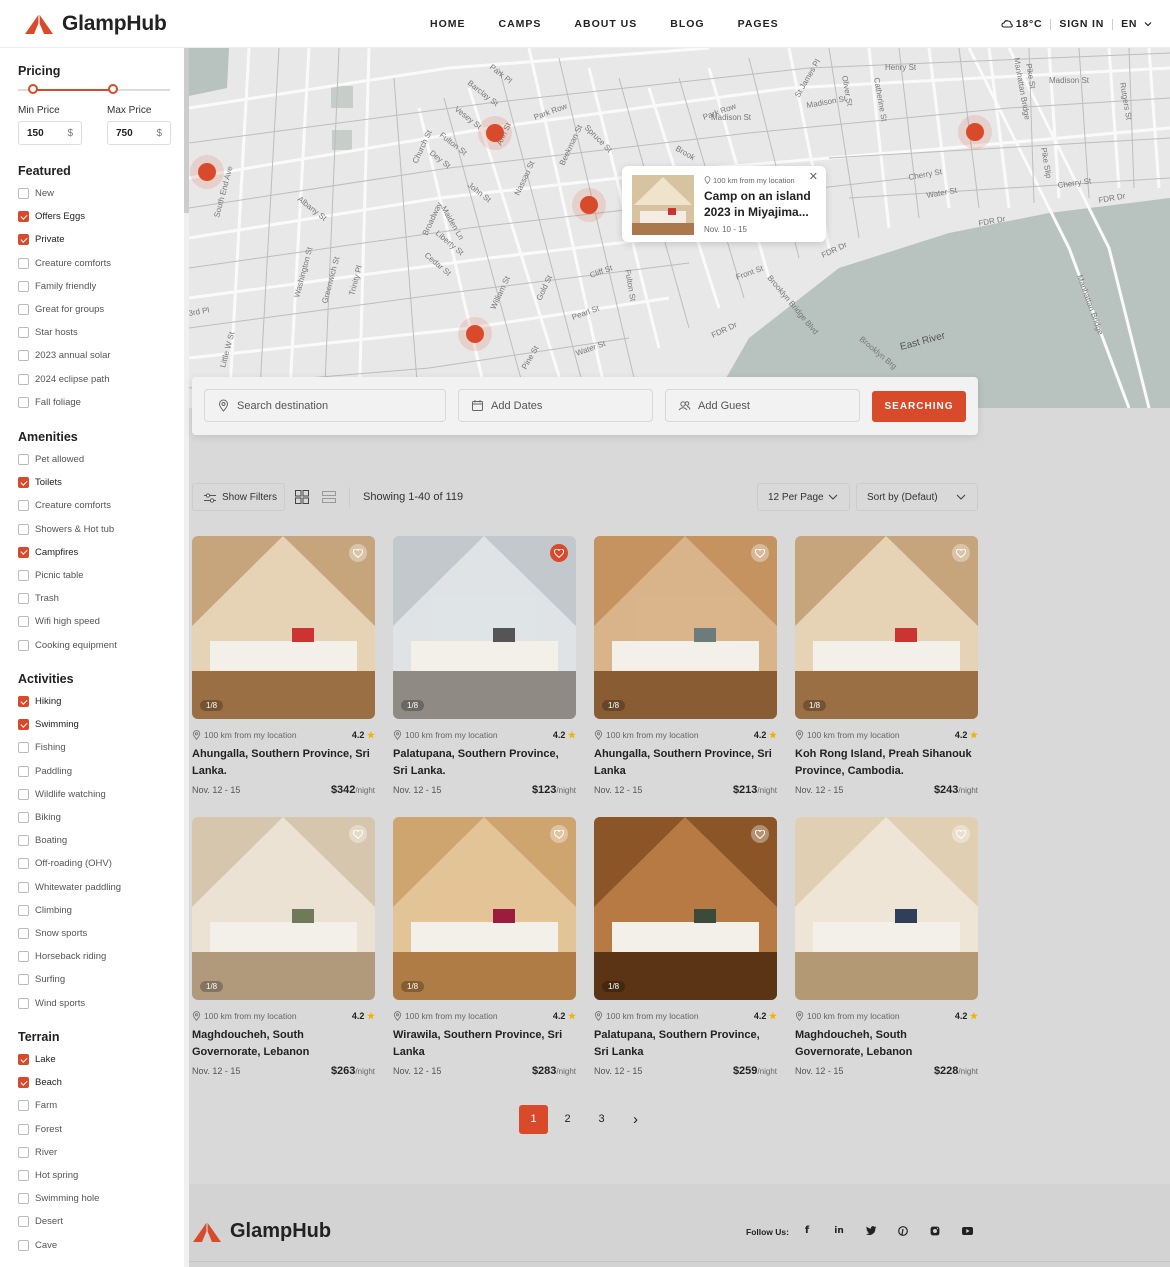  Describe the element at coordinates (51, 1003) in the screenshot. I see `filter-checkbox-row: Wind sports` at that location.